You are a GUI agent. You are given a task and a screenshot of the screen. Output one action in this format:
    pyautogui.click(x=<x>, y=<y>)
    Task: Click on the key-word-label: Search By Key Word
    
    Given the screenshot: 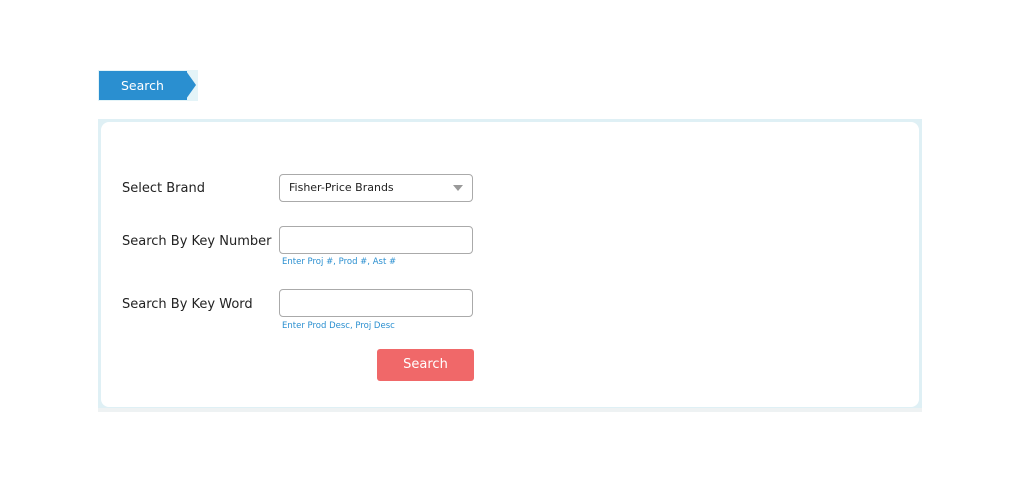 What is the action you would take?
    pyautogui.click(x=187, y=304)
    